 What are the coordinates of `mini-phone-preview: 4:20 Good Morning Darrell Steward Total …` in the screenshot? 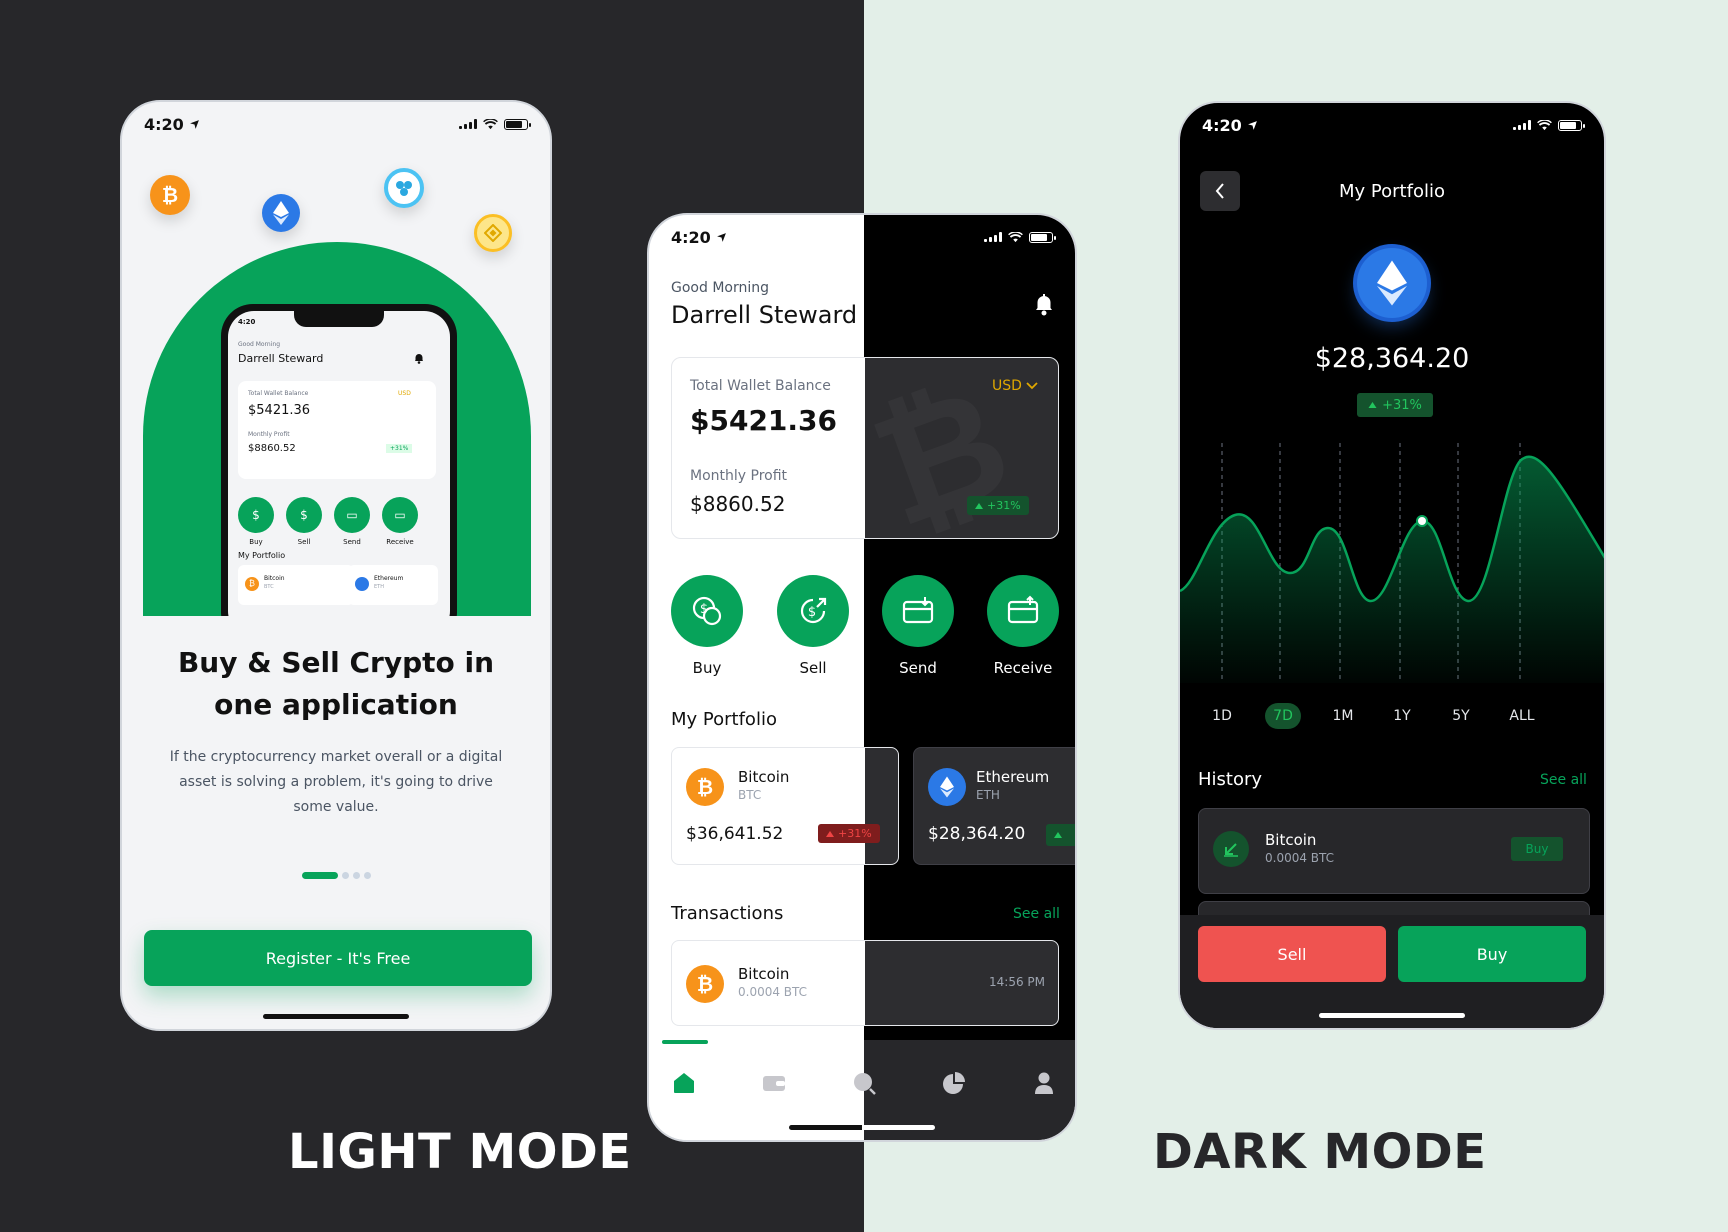 It's located at (339, 460).